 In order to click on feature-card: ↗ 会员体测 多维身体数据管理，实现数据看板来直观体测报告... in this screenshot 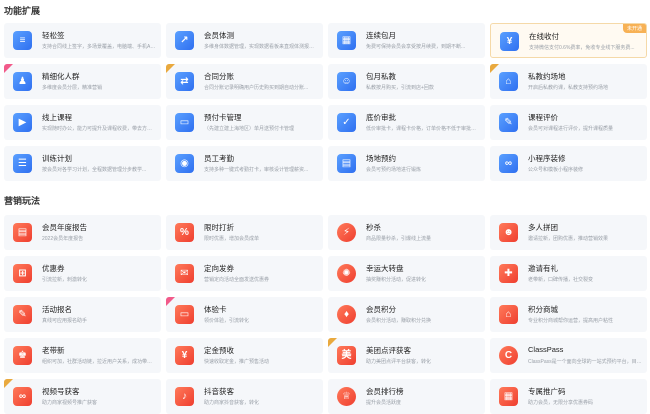, I will do `click(244, 40)`.